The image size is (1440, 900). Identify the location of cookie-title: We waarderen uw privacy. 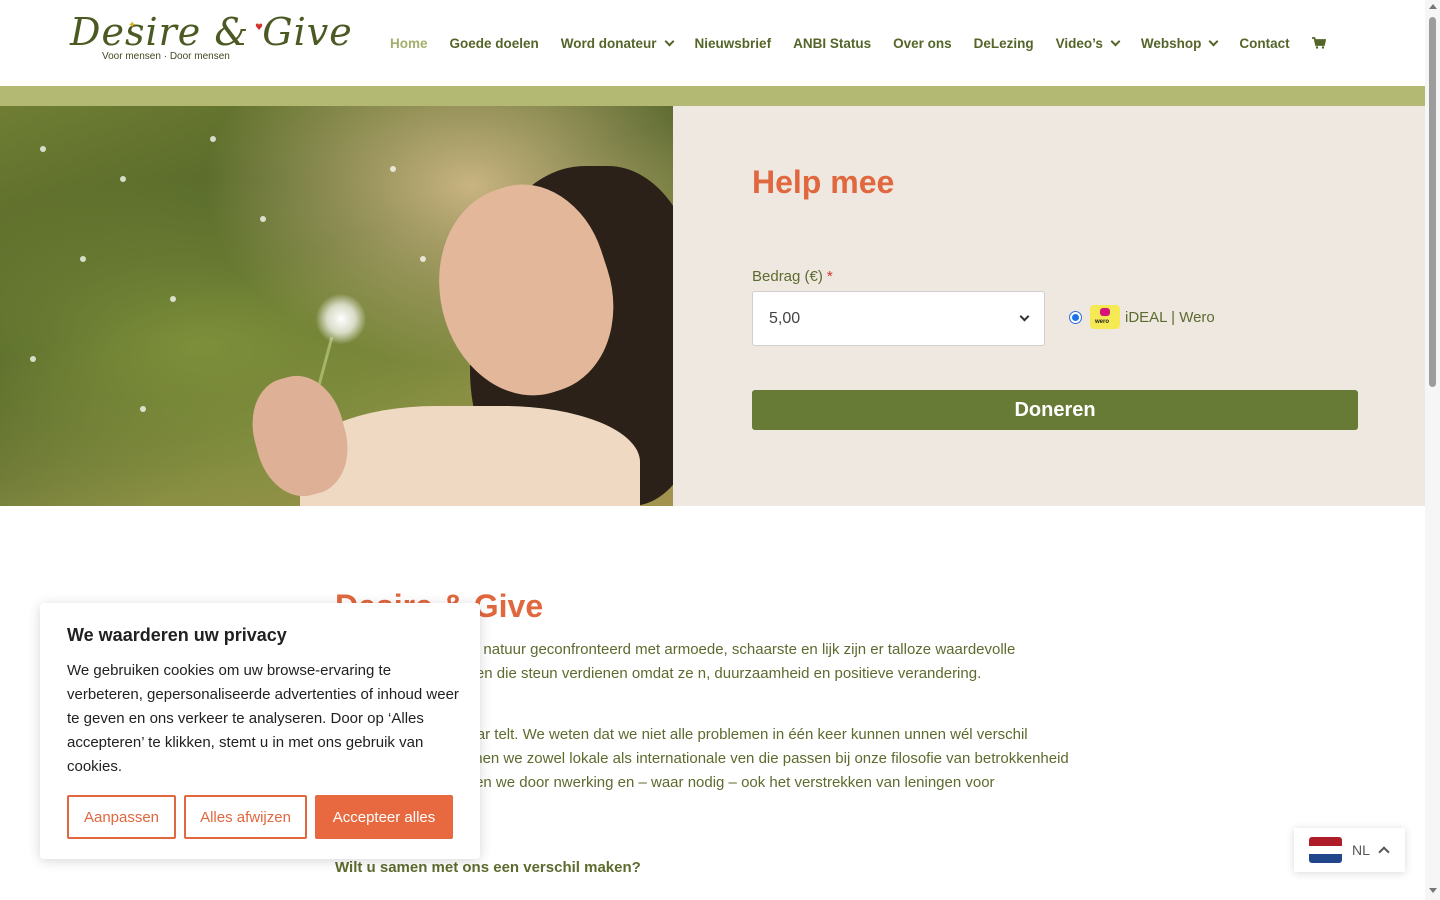
(177, 635).